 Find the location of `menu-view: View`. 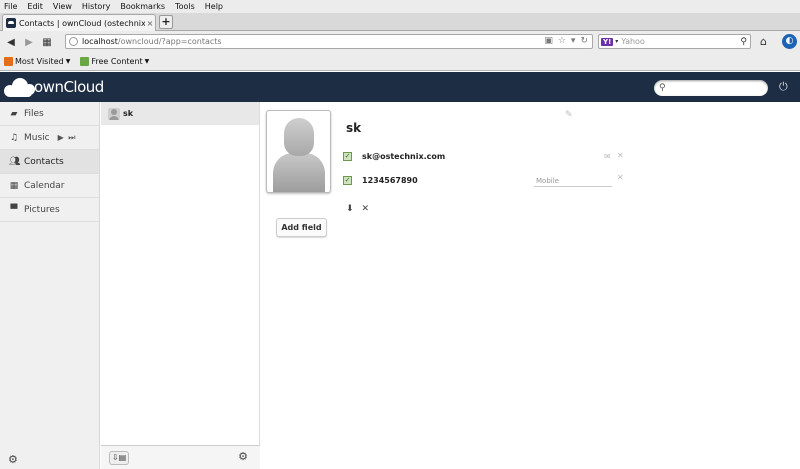

menu-view: View is located at coordinates (62, 6).